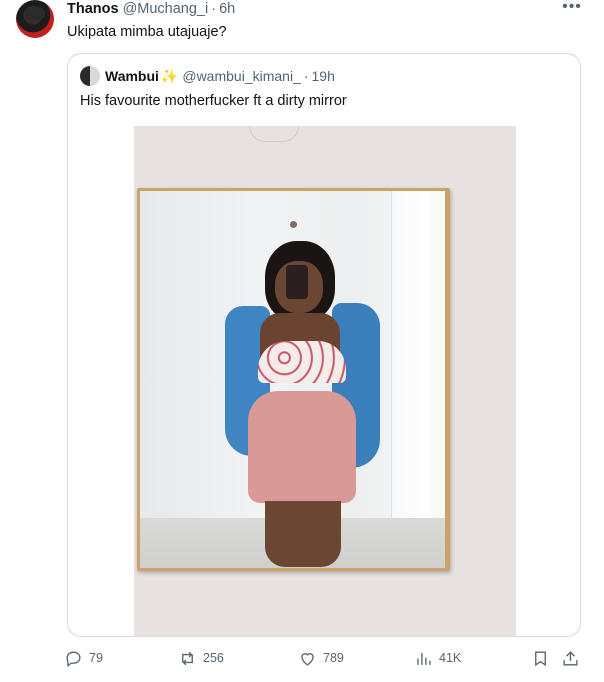  Describe the element at coordinates (333, 658) in the screenshot. I see `like-count: 789` at that location.